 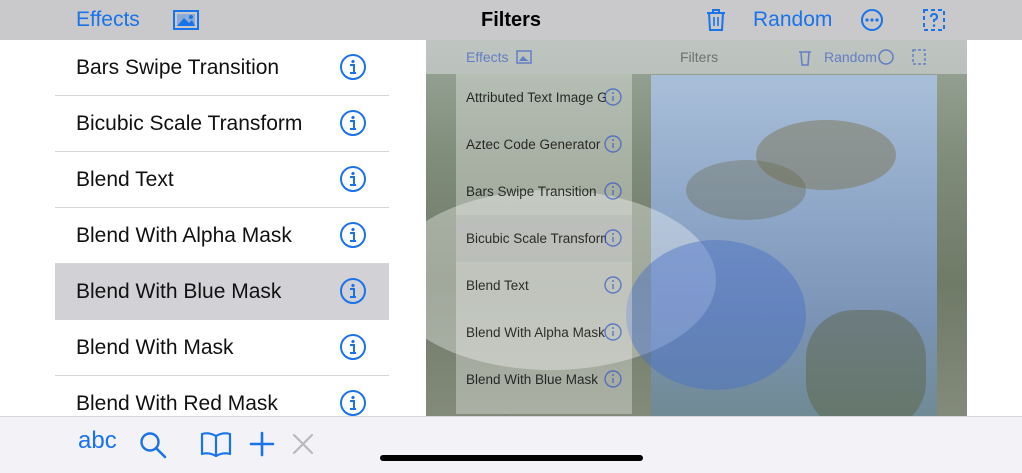 I want to click on close-icon, so click(x=303, y=444).